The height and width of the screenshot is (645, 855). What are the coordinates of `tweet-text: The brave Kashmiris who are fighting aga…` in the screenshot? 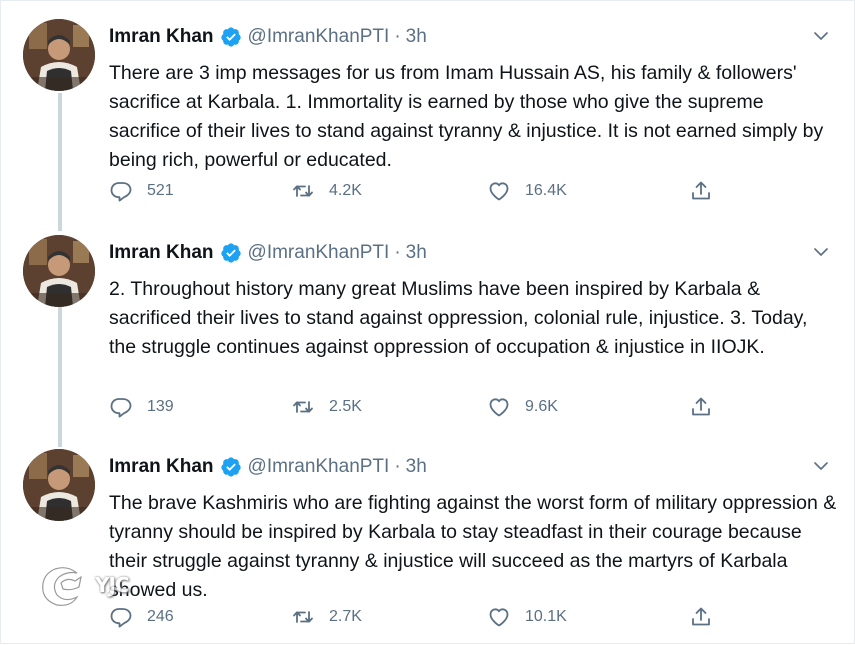 It's located at (473, 546).